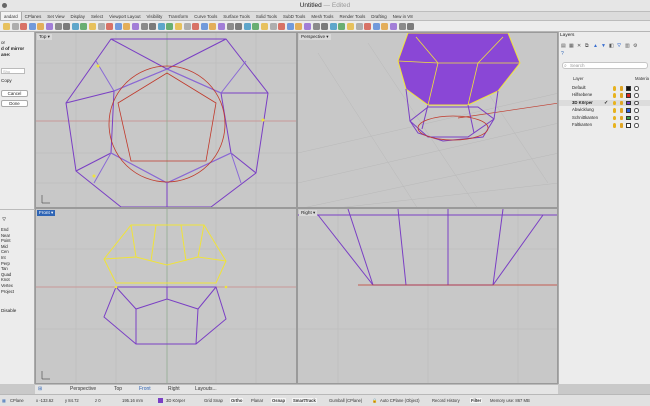 The height and width of the screenshot is (406, 650). I want to click on status-filter: Filter, so click(476, 400).